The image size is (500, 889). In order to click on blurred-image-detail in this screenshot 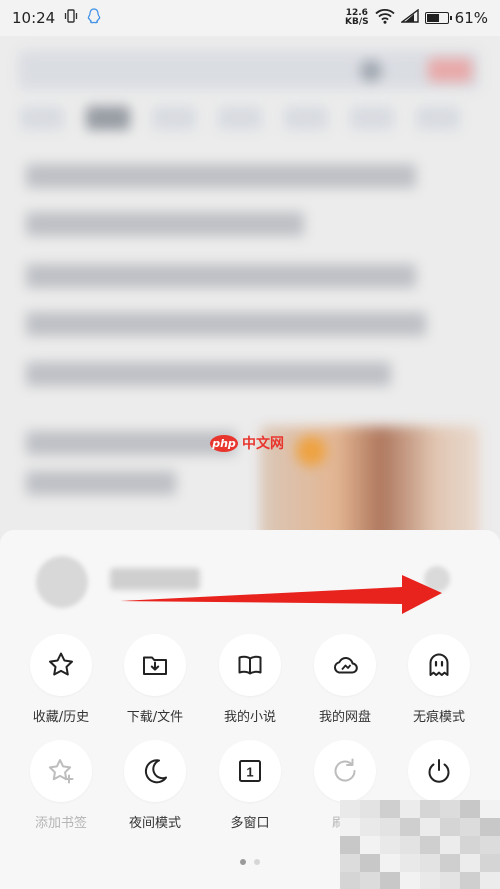, I will do `click(311, 451)`.